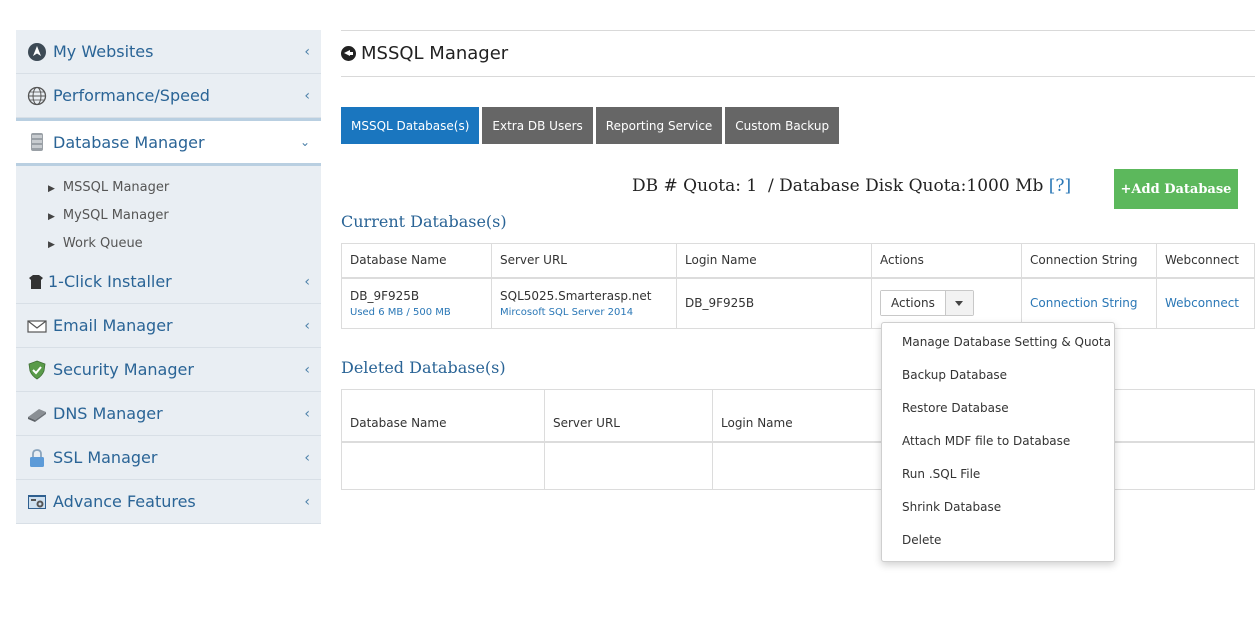 The height and width of the screenshot is (638, 1255). I want to click on sidebar-item-security-manager: Security Manager ‹, so click(168, 370).